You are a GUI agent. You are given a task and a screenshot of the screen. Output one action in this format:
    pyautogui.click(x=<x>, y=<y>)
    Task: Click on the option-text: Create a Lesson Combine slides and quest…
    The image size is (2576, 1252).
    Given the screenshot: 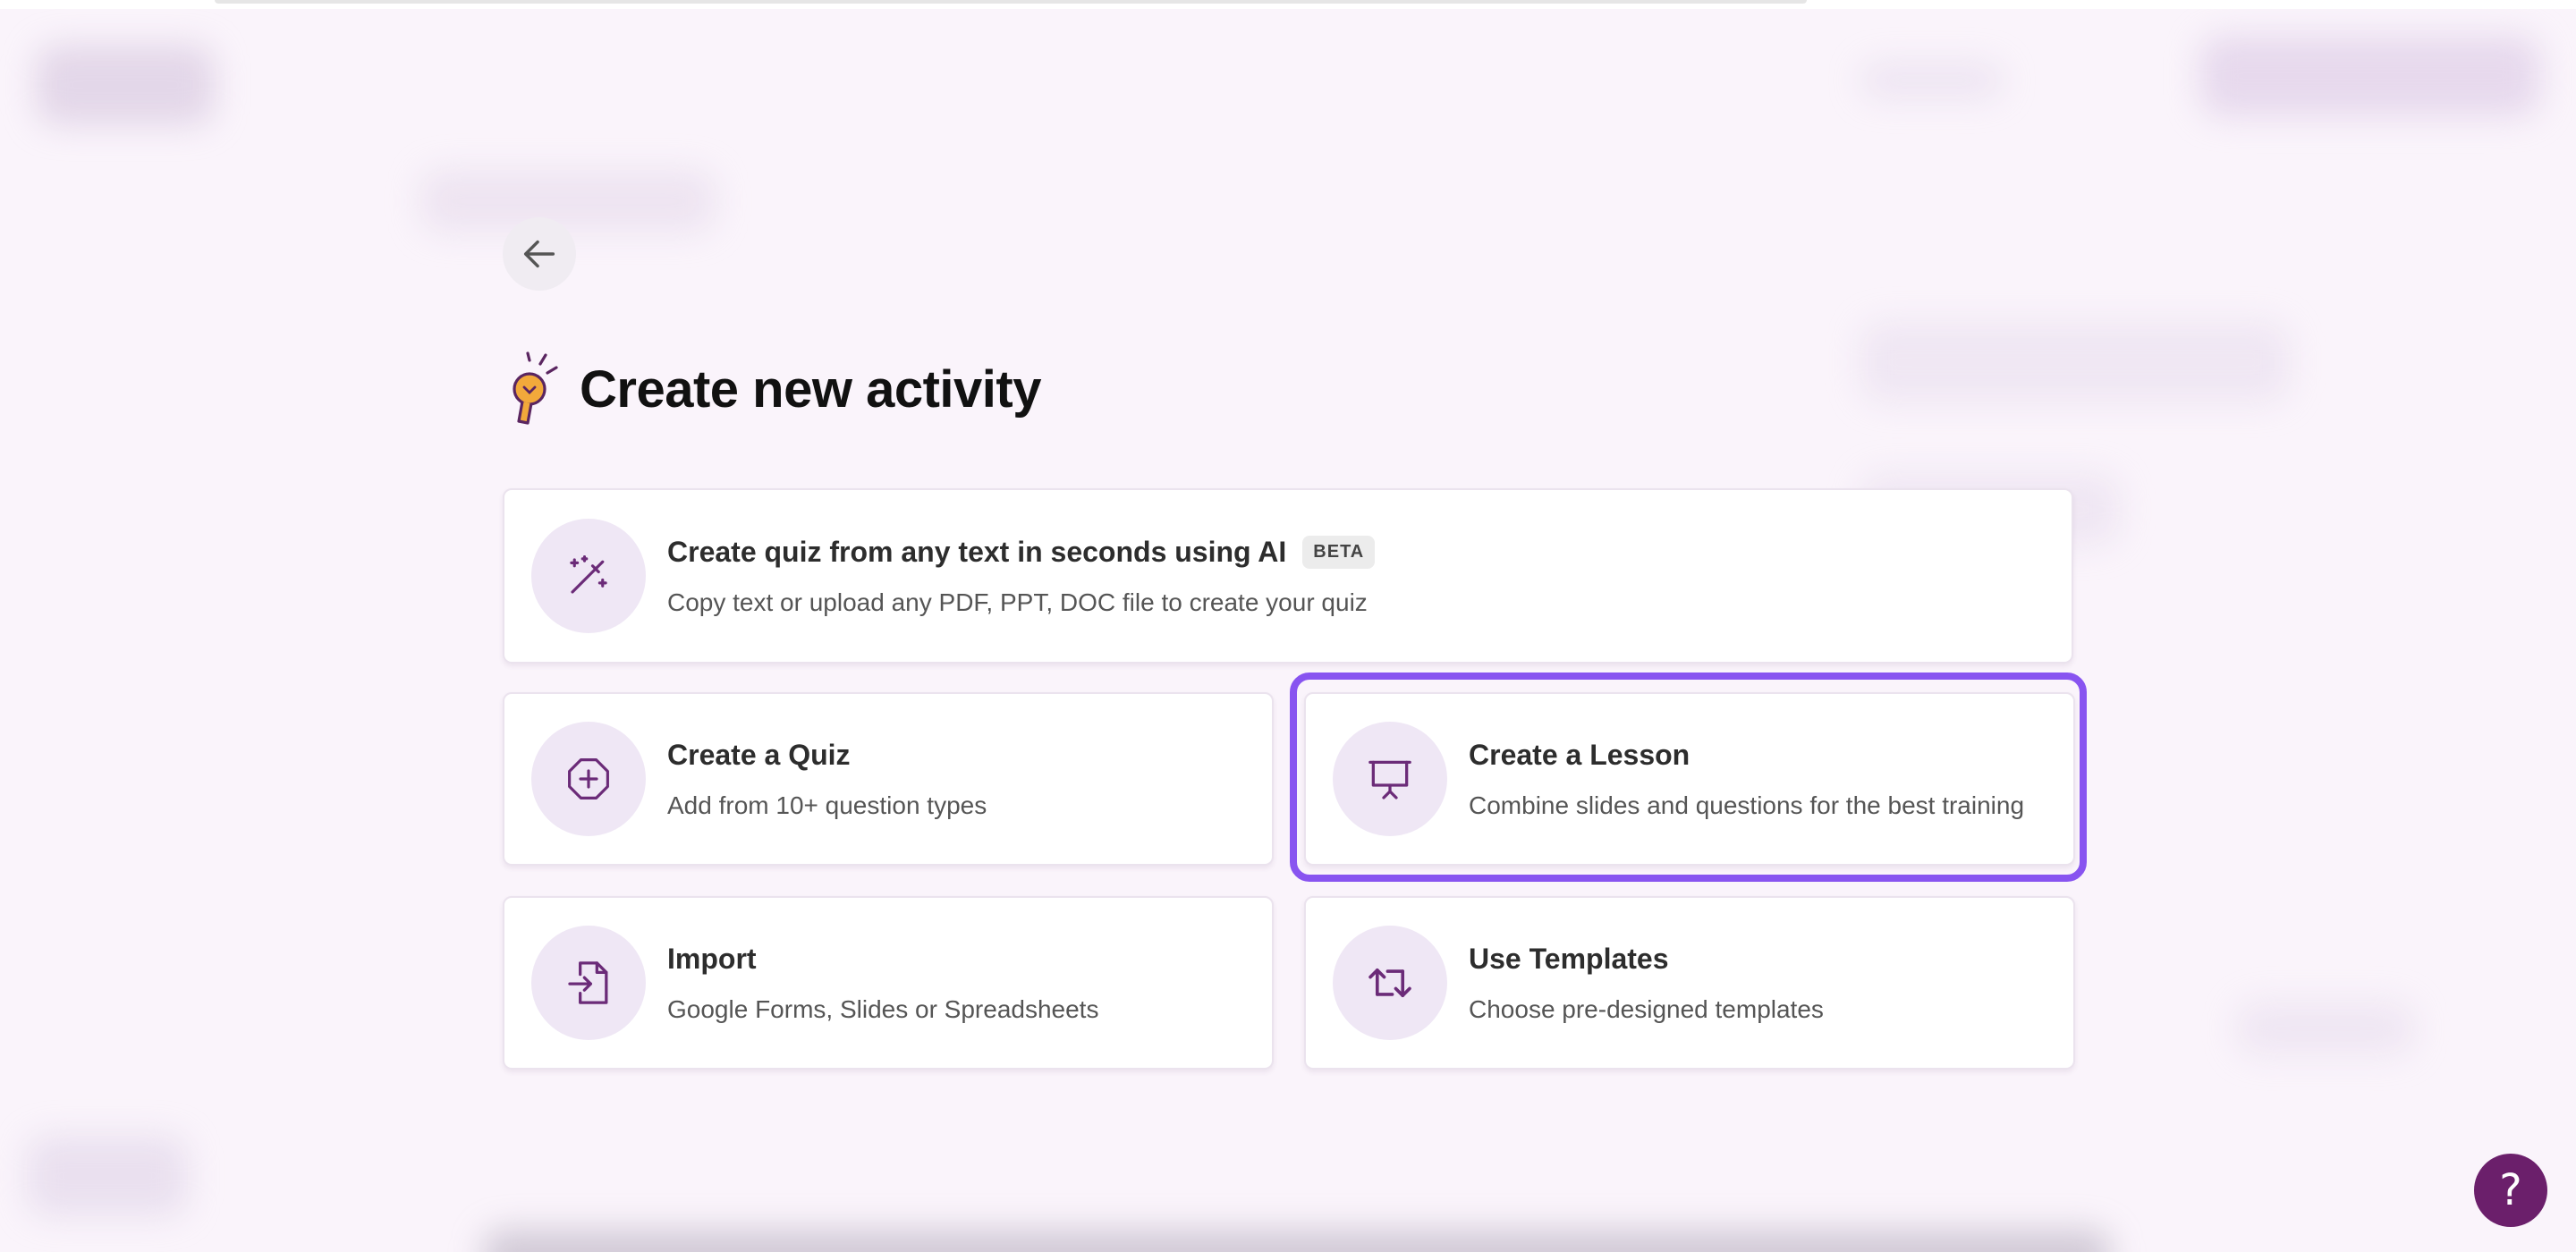 What is the action you would take?
    pyautogui.click(x=1746, y=779)
    